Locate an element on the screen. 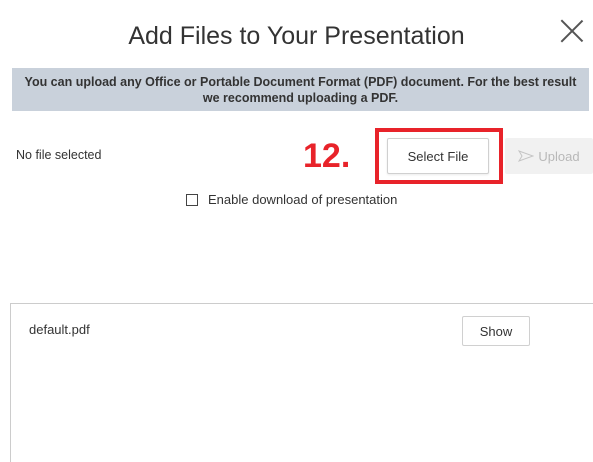 The image size is (593, 462). show-file-button: Show is located at coordinates (496, 331).